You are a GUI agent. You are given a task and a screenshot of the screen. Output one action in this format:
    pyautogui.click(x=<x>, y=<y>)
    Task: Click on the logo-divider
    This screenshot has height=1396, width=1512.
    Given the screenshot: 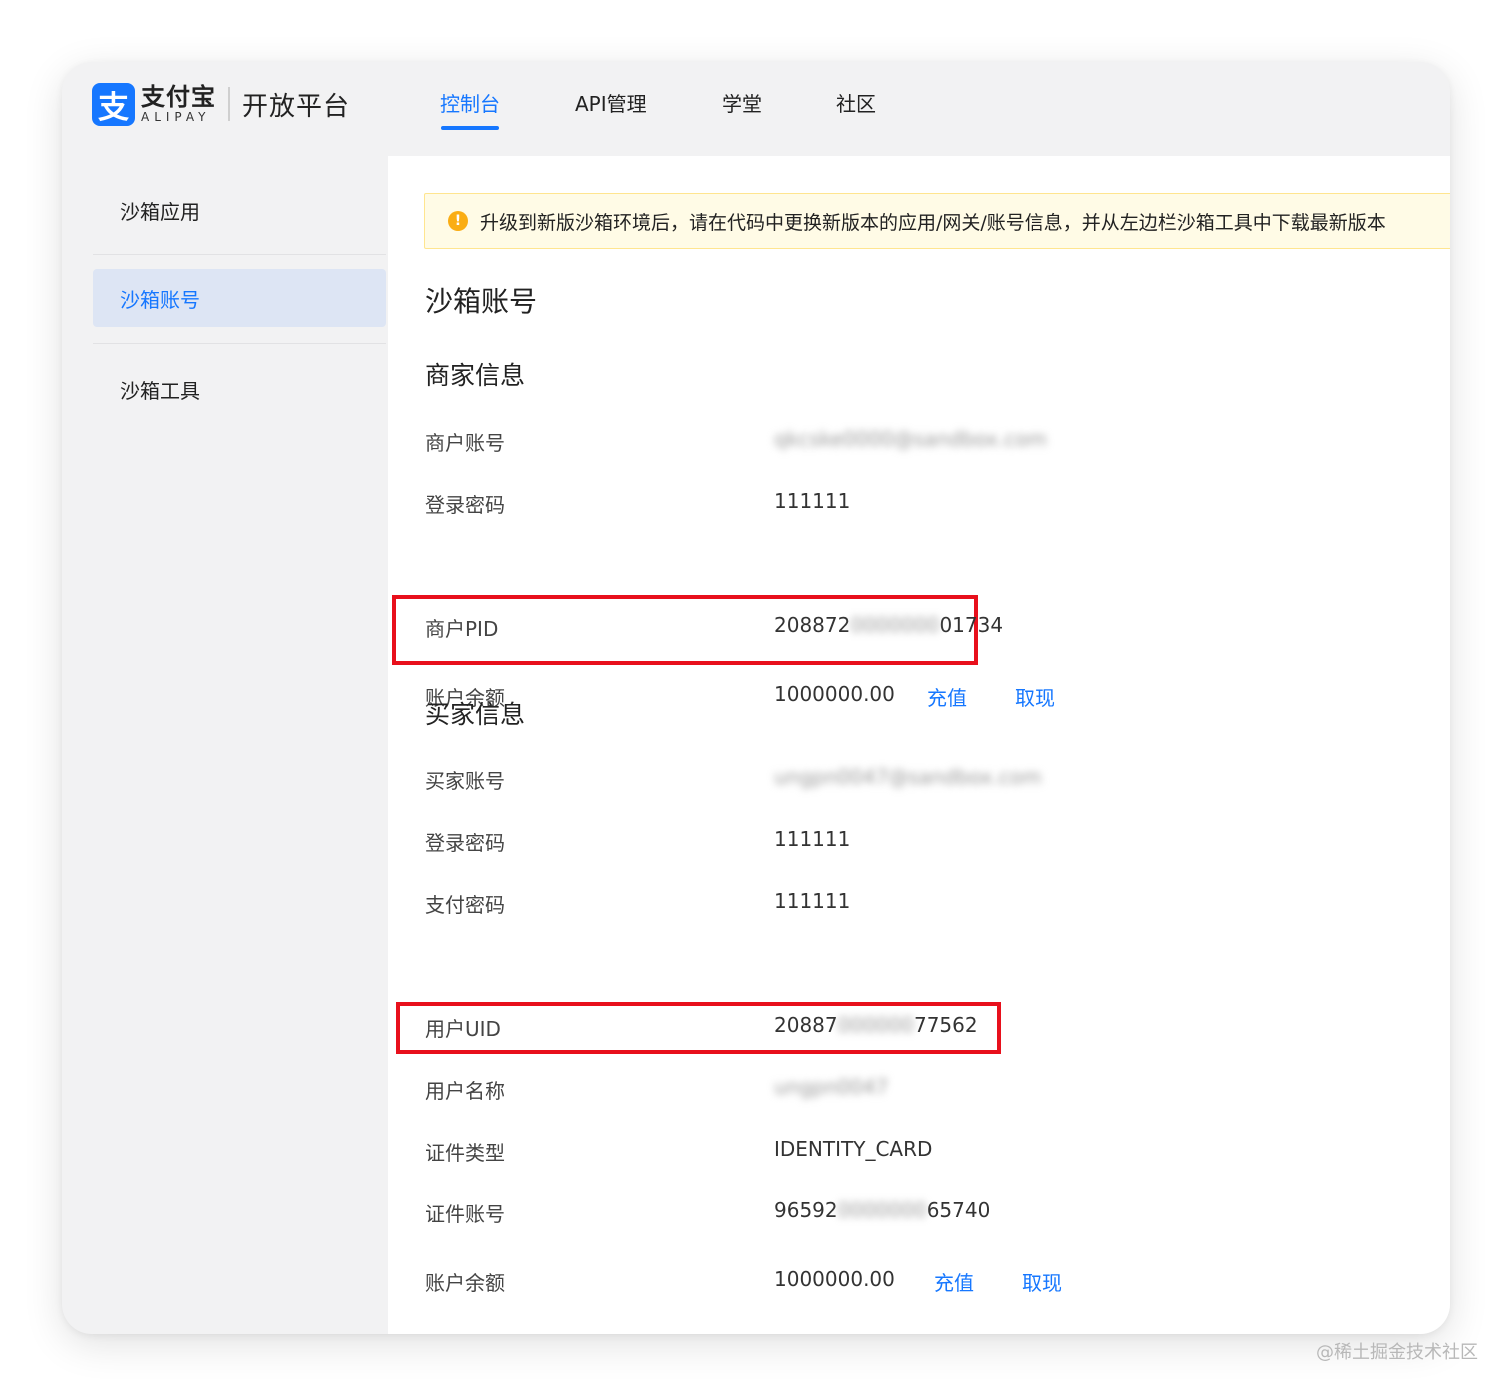 What is the action you would take?
    pyautogui.click(x=229, y=104)
    